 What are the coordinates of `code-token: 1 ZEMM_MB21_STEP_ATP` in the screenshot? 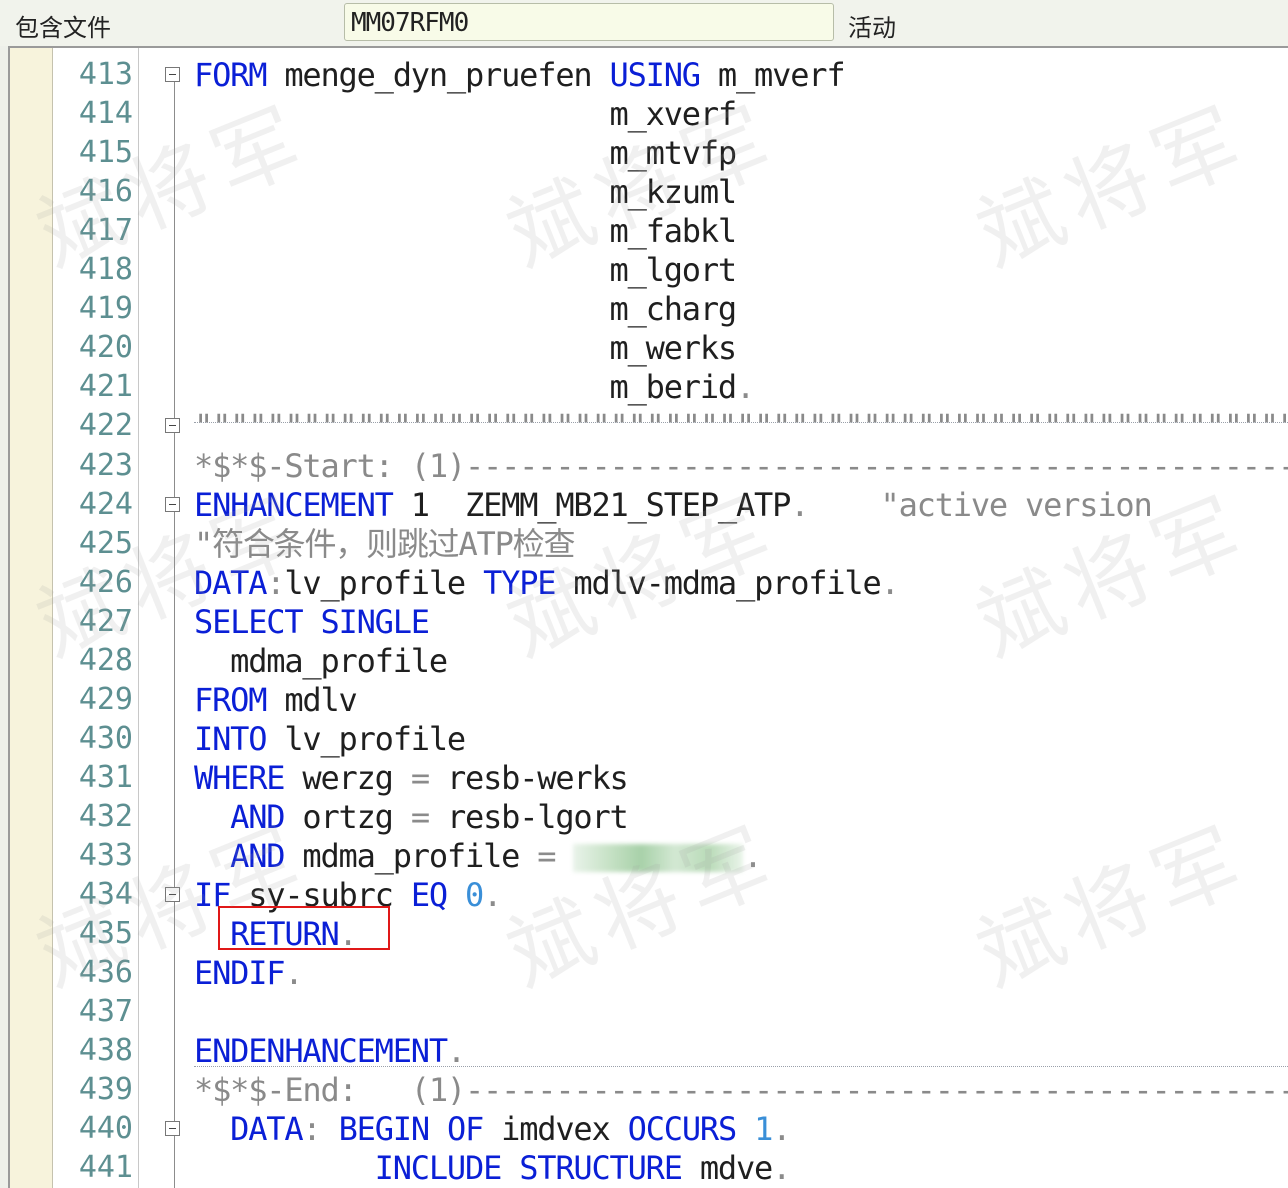 It's located at (592, 504).